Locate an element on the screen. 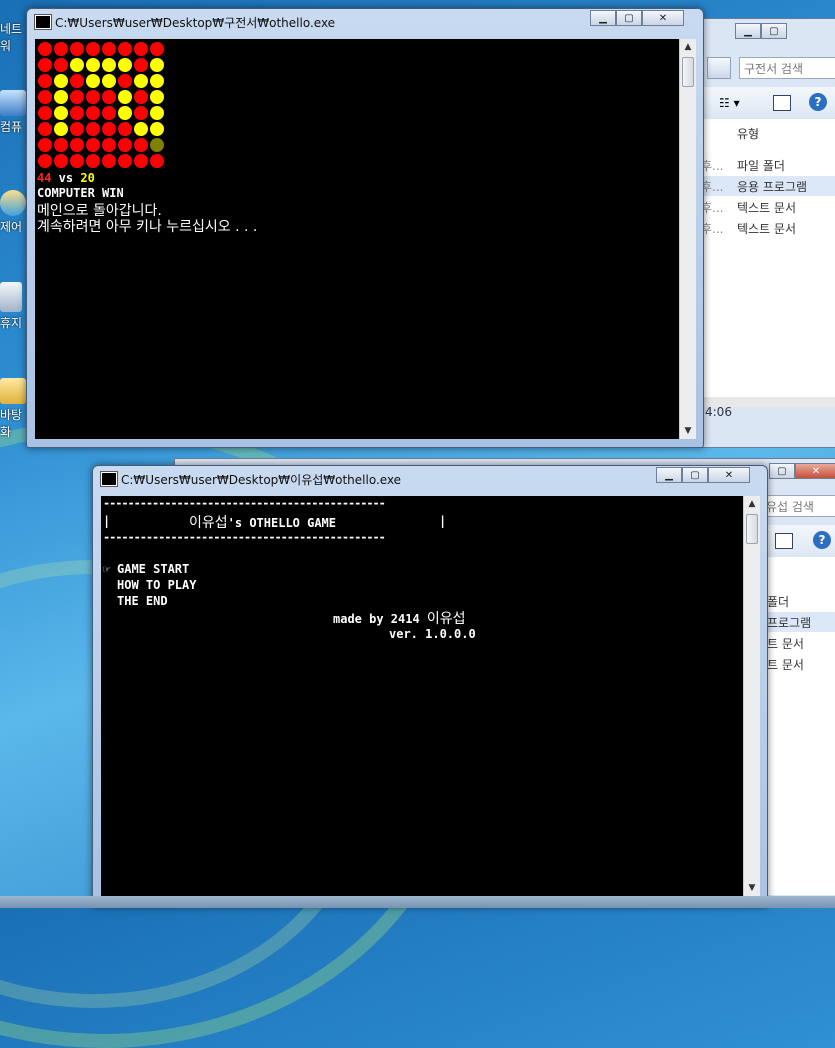 The height and width of the screenshot is (1048, 835). menu-item-game-start: GAME START is located at coordinates (153, 569).